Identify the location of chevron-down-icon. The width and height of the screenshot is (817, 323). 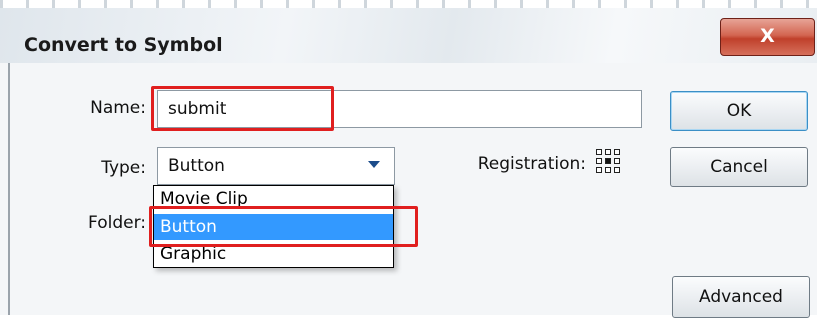
(374, 164).